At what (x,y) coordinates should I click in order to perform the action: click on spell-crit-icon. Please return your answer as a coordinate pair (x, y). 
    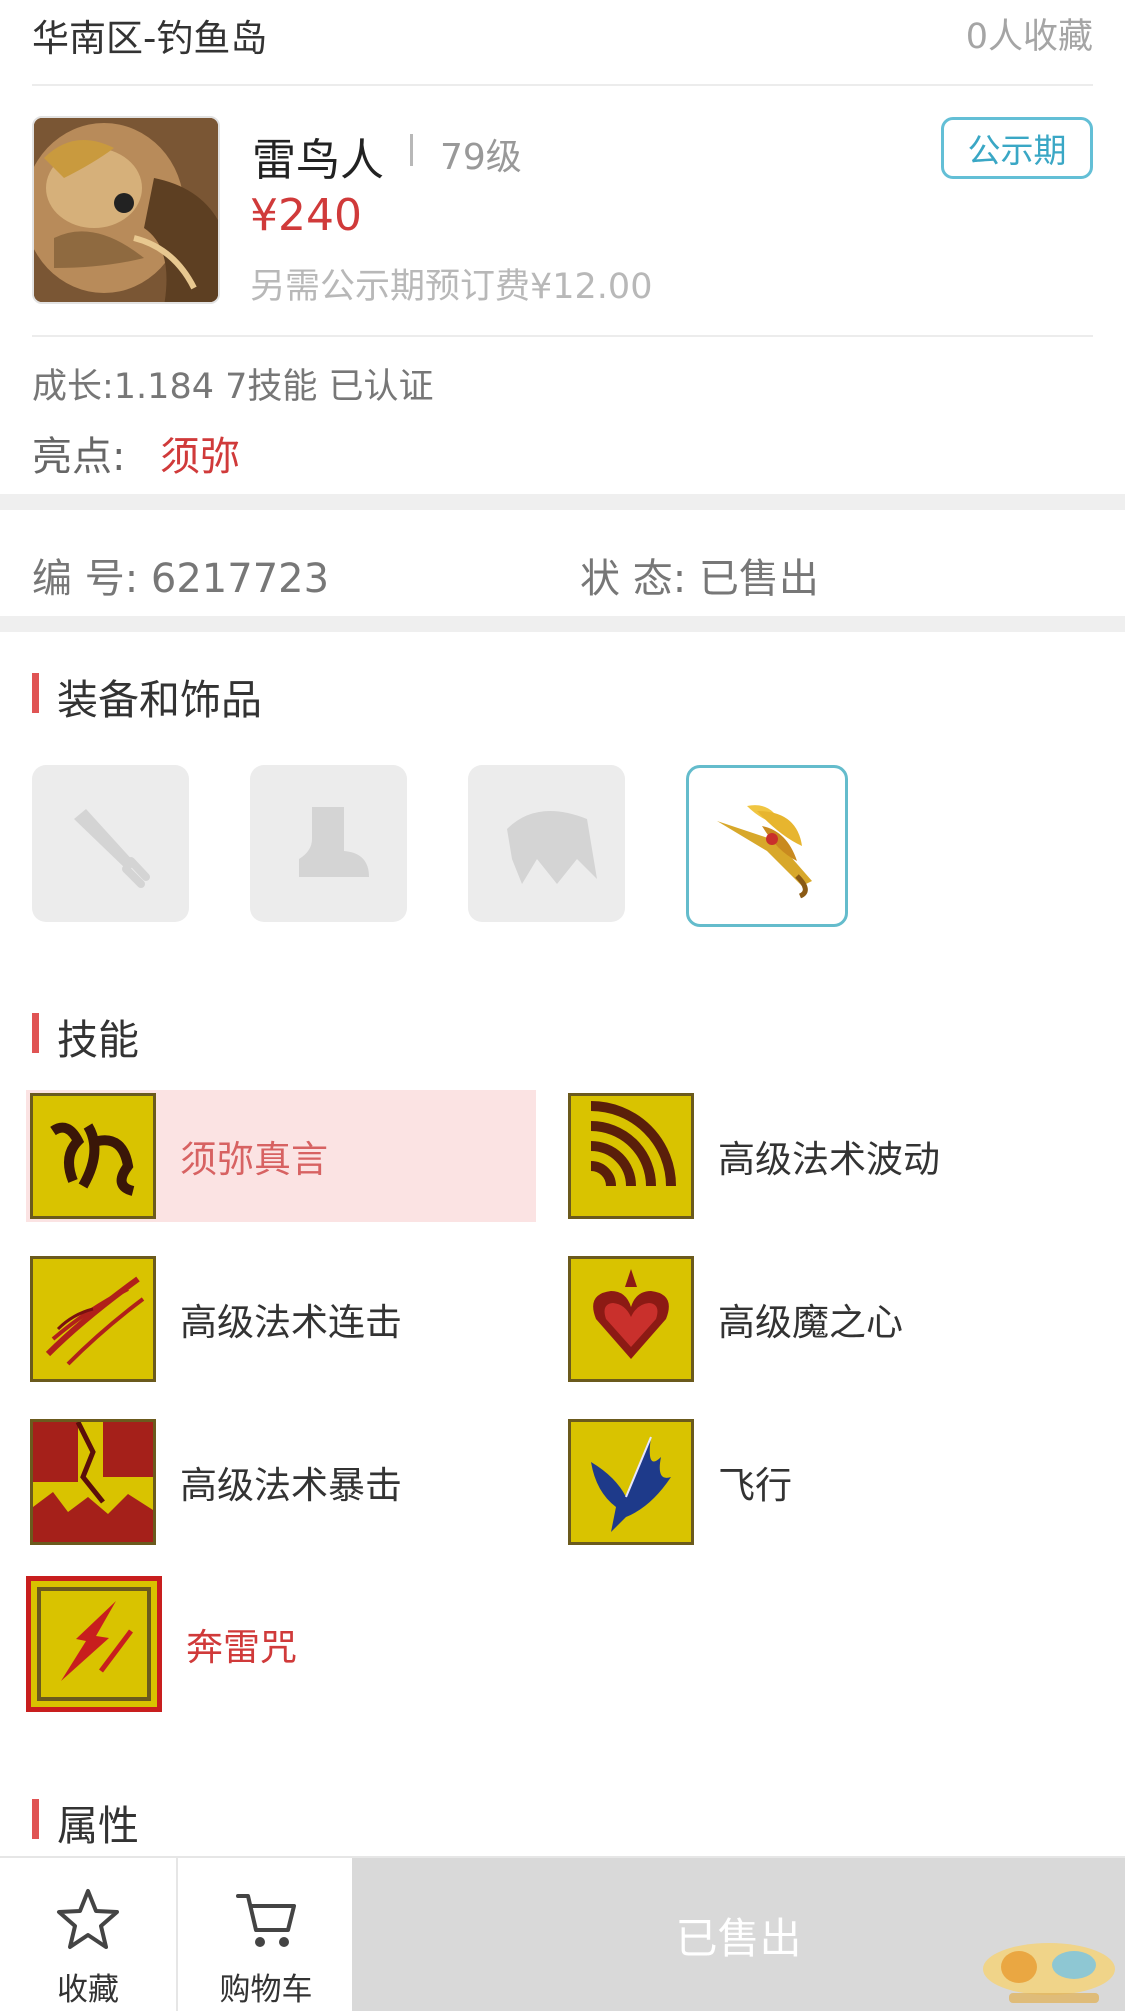
    Looking at the image, I should click on (93, 1482).